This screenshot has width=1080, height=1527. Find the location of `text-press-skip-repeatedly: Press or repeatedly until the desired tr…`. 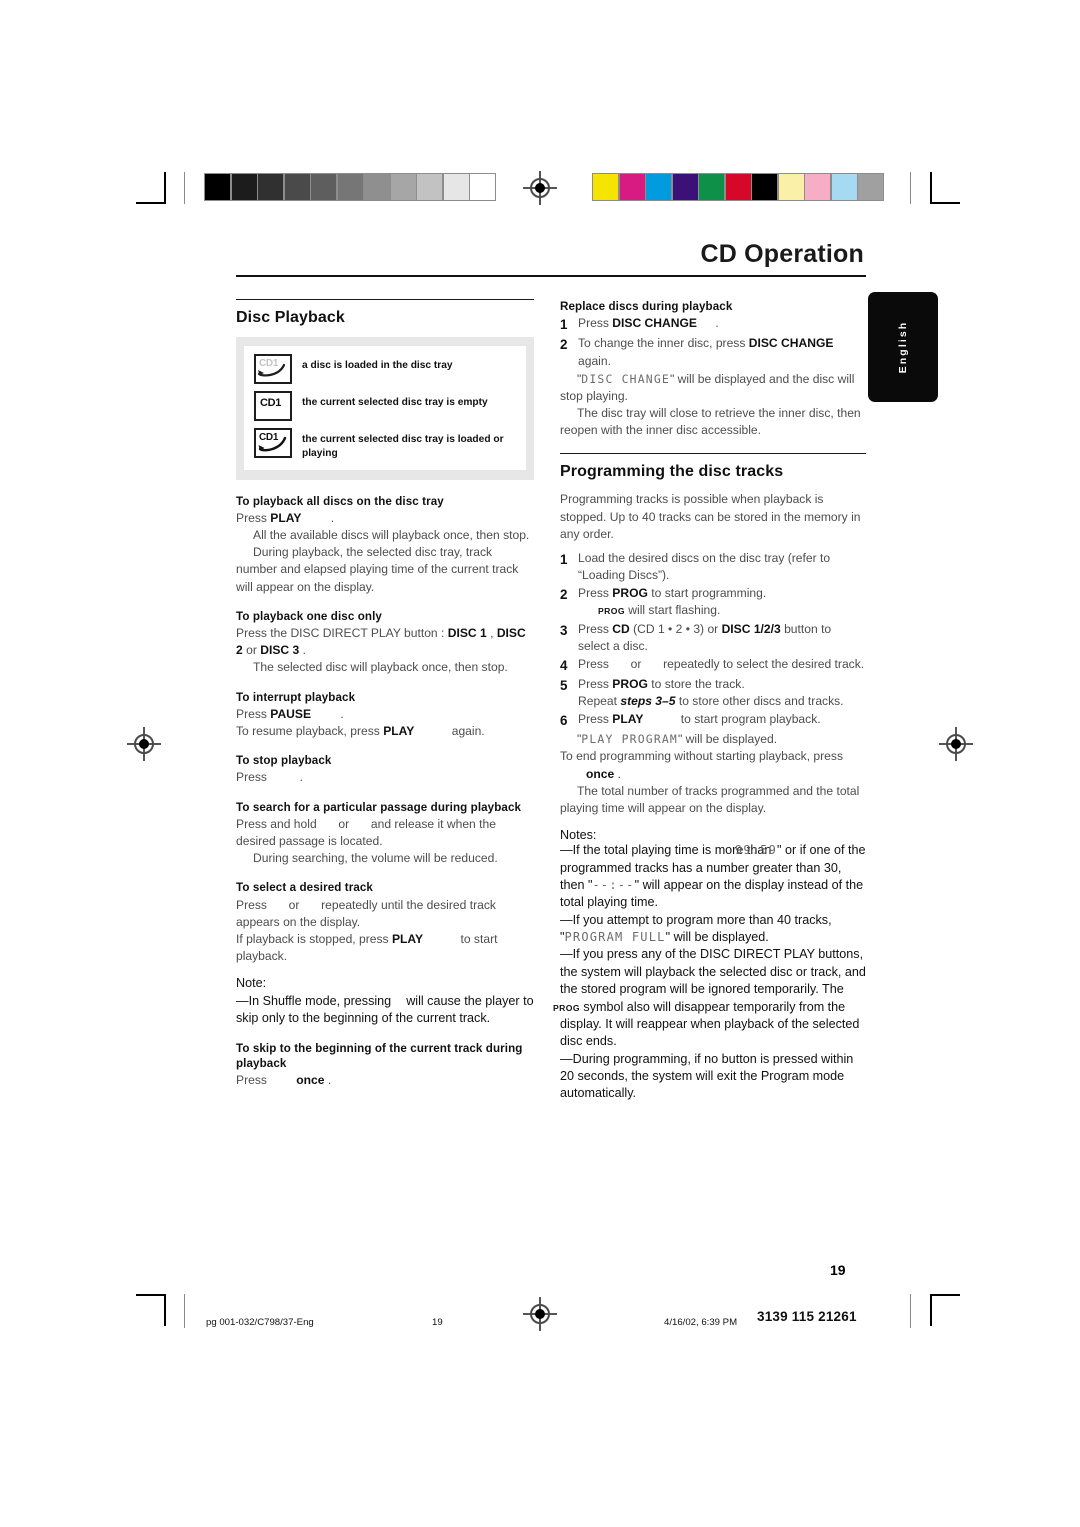

text-press-skip-repeatedly: Press or repeatedly until the desired tr… is located at coordinates (366, 913).